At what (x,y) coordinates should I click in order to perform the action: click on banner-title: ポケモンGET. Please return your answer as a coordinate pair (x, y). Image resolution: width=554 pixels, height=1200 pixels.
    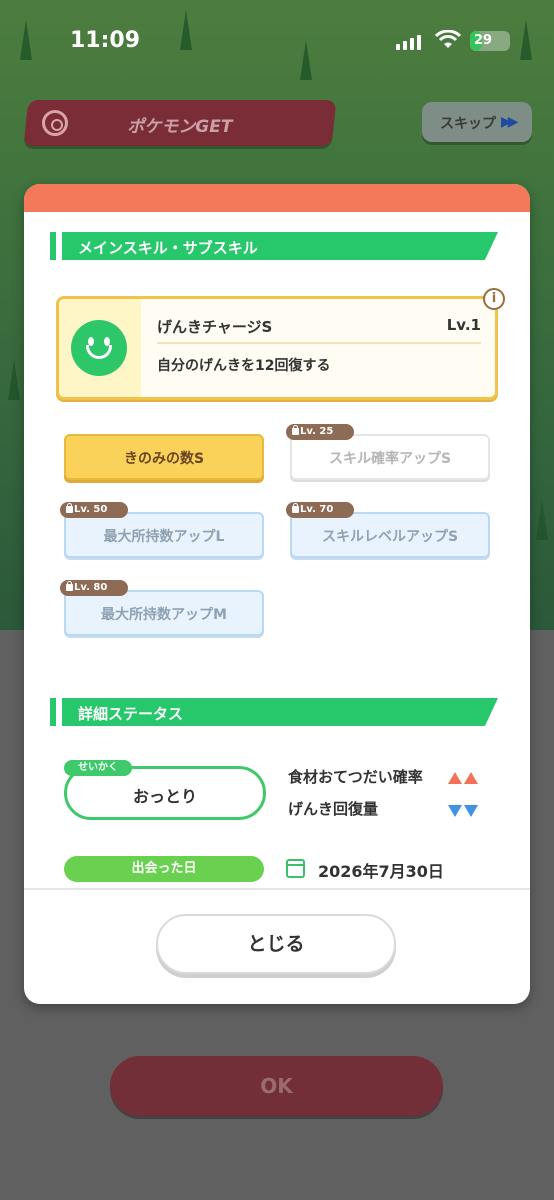
    Looking at the image, I should click on (180, 127).